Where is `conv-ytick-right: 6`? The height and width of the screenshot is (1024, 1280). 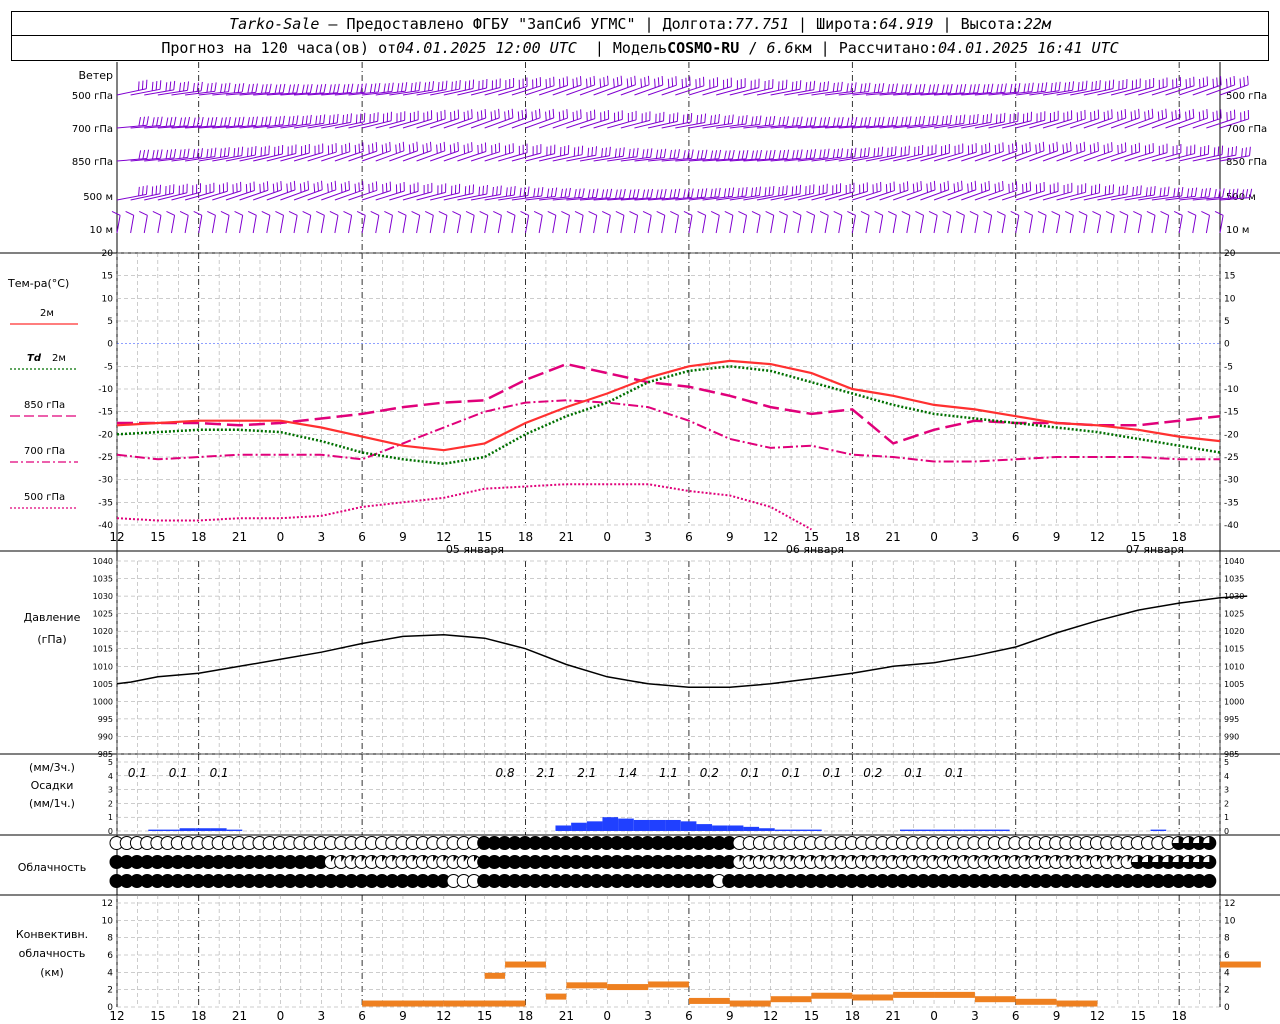 conv-ytick-right: 6 is located at coordinates (1227, 956).